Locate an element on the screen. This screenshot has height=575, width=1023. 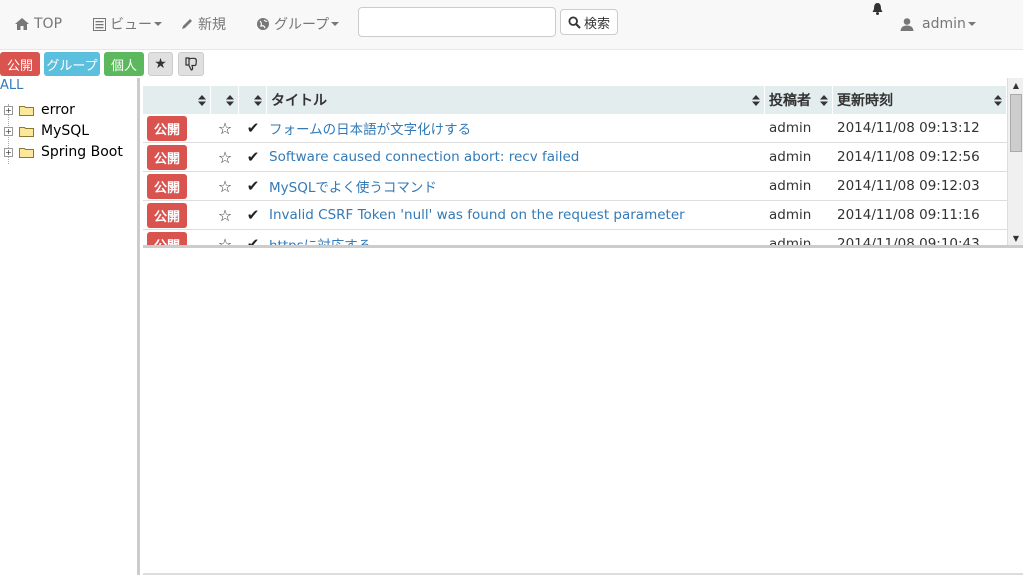
table-header: タイトル 投稿者 更新時刻 is located at coordinates (575, 100).